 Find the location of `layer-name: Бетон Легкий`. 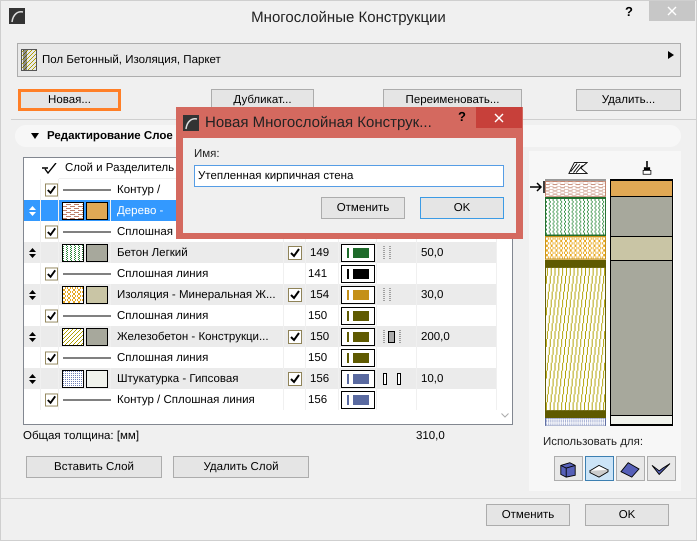

layer-name: Бетон Легкий is located at coordinates (152, 252).